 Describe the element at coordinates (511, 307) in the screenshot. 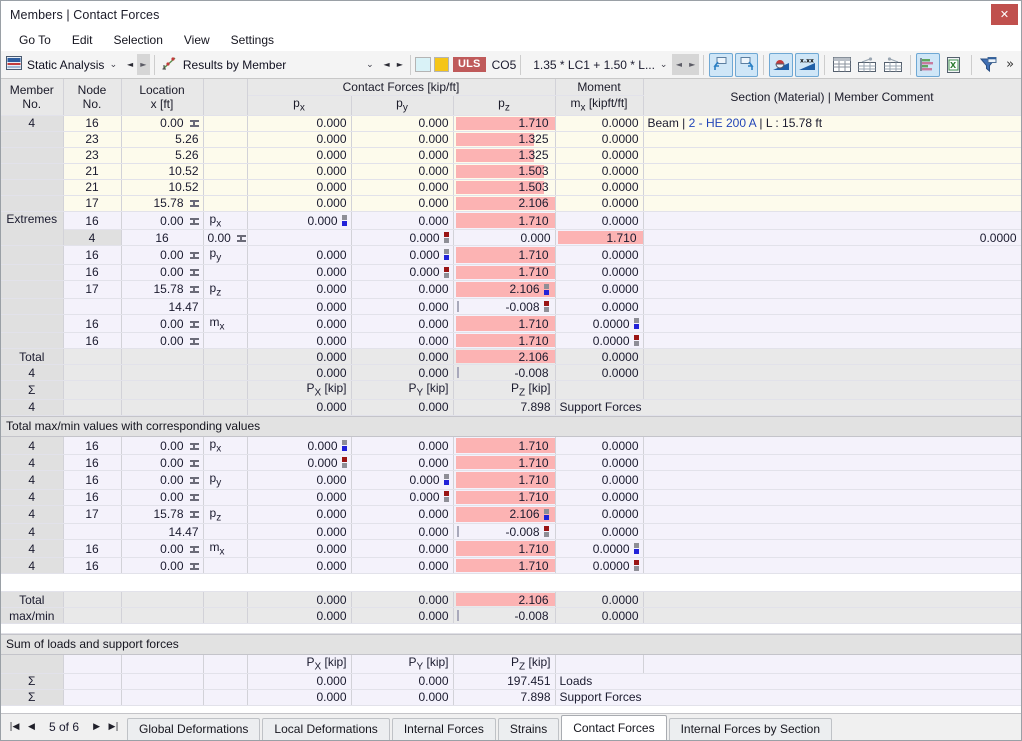

I see `table-row: 14.47 0.000 0.000 -0.008 0.0000` at that location.